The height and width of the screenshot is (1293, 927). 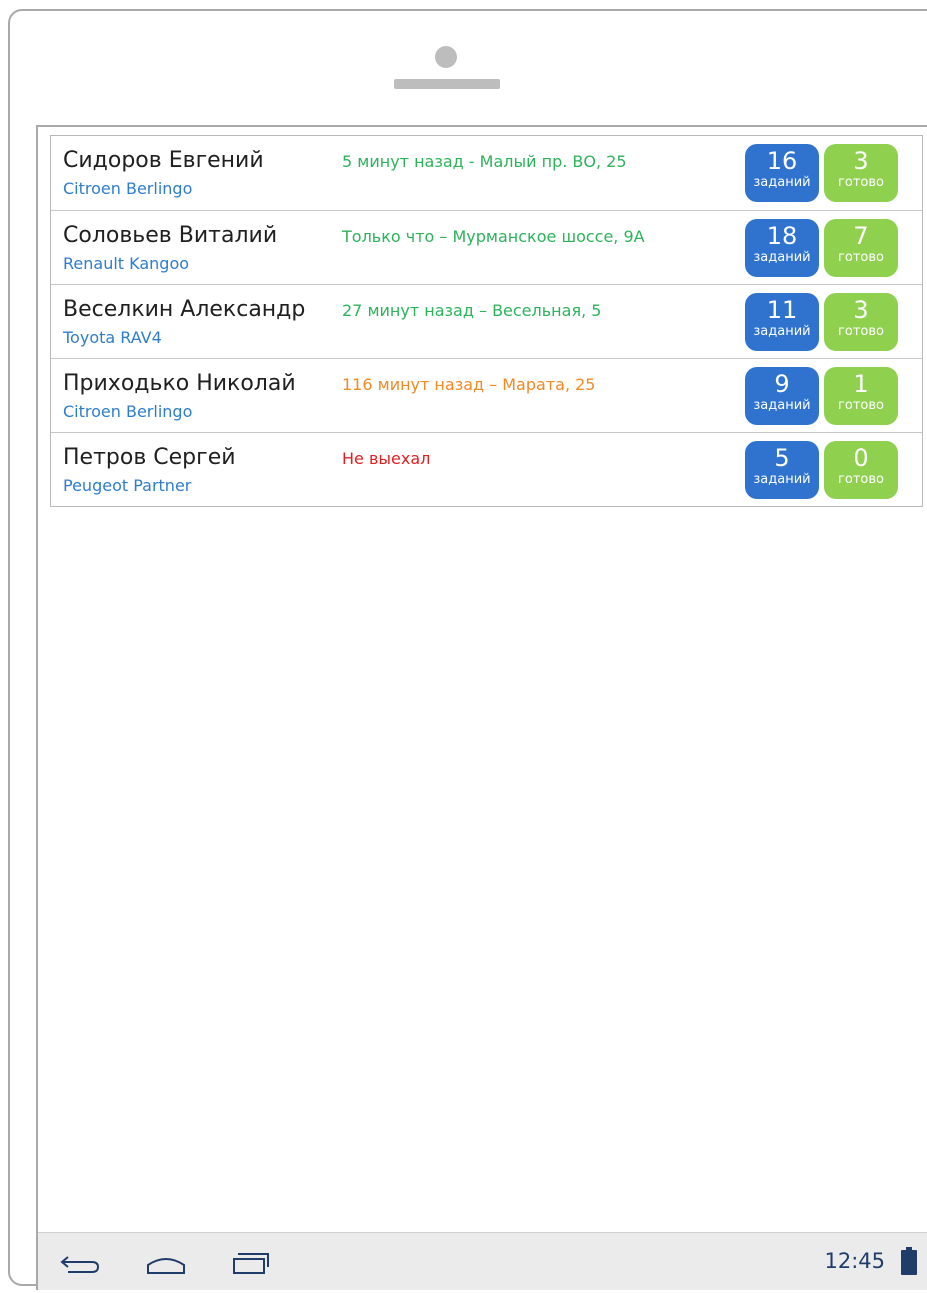 I want to click on tasks-count-badge: 16 заданий, so click(x=782, y=173).